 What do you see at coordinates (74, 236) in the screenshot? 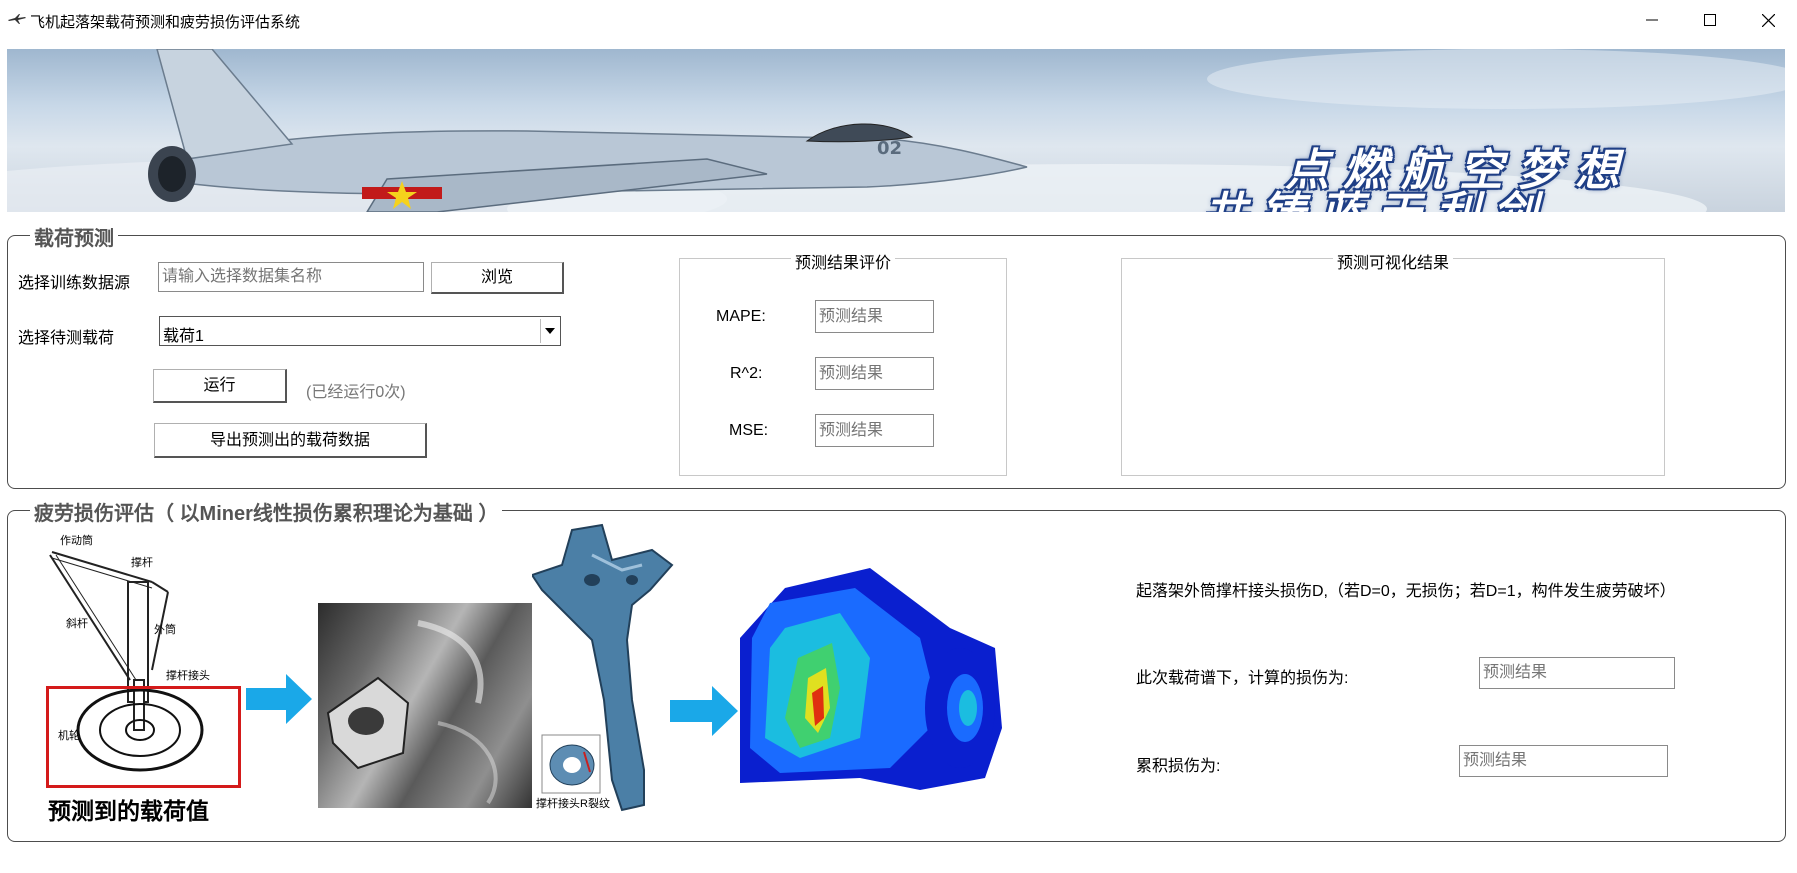
I see `load-prediction-legend: 载荷预测` at bounding box center [74, 236].